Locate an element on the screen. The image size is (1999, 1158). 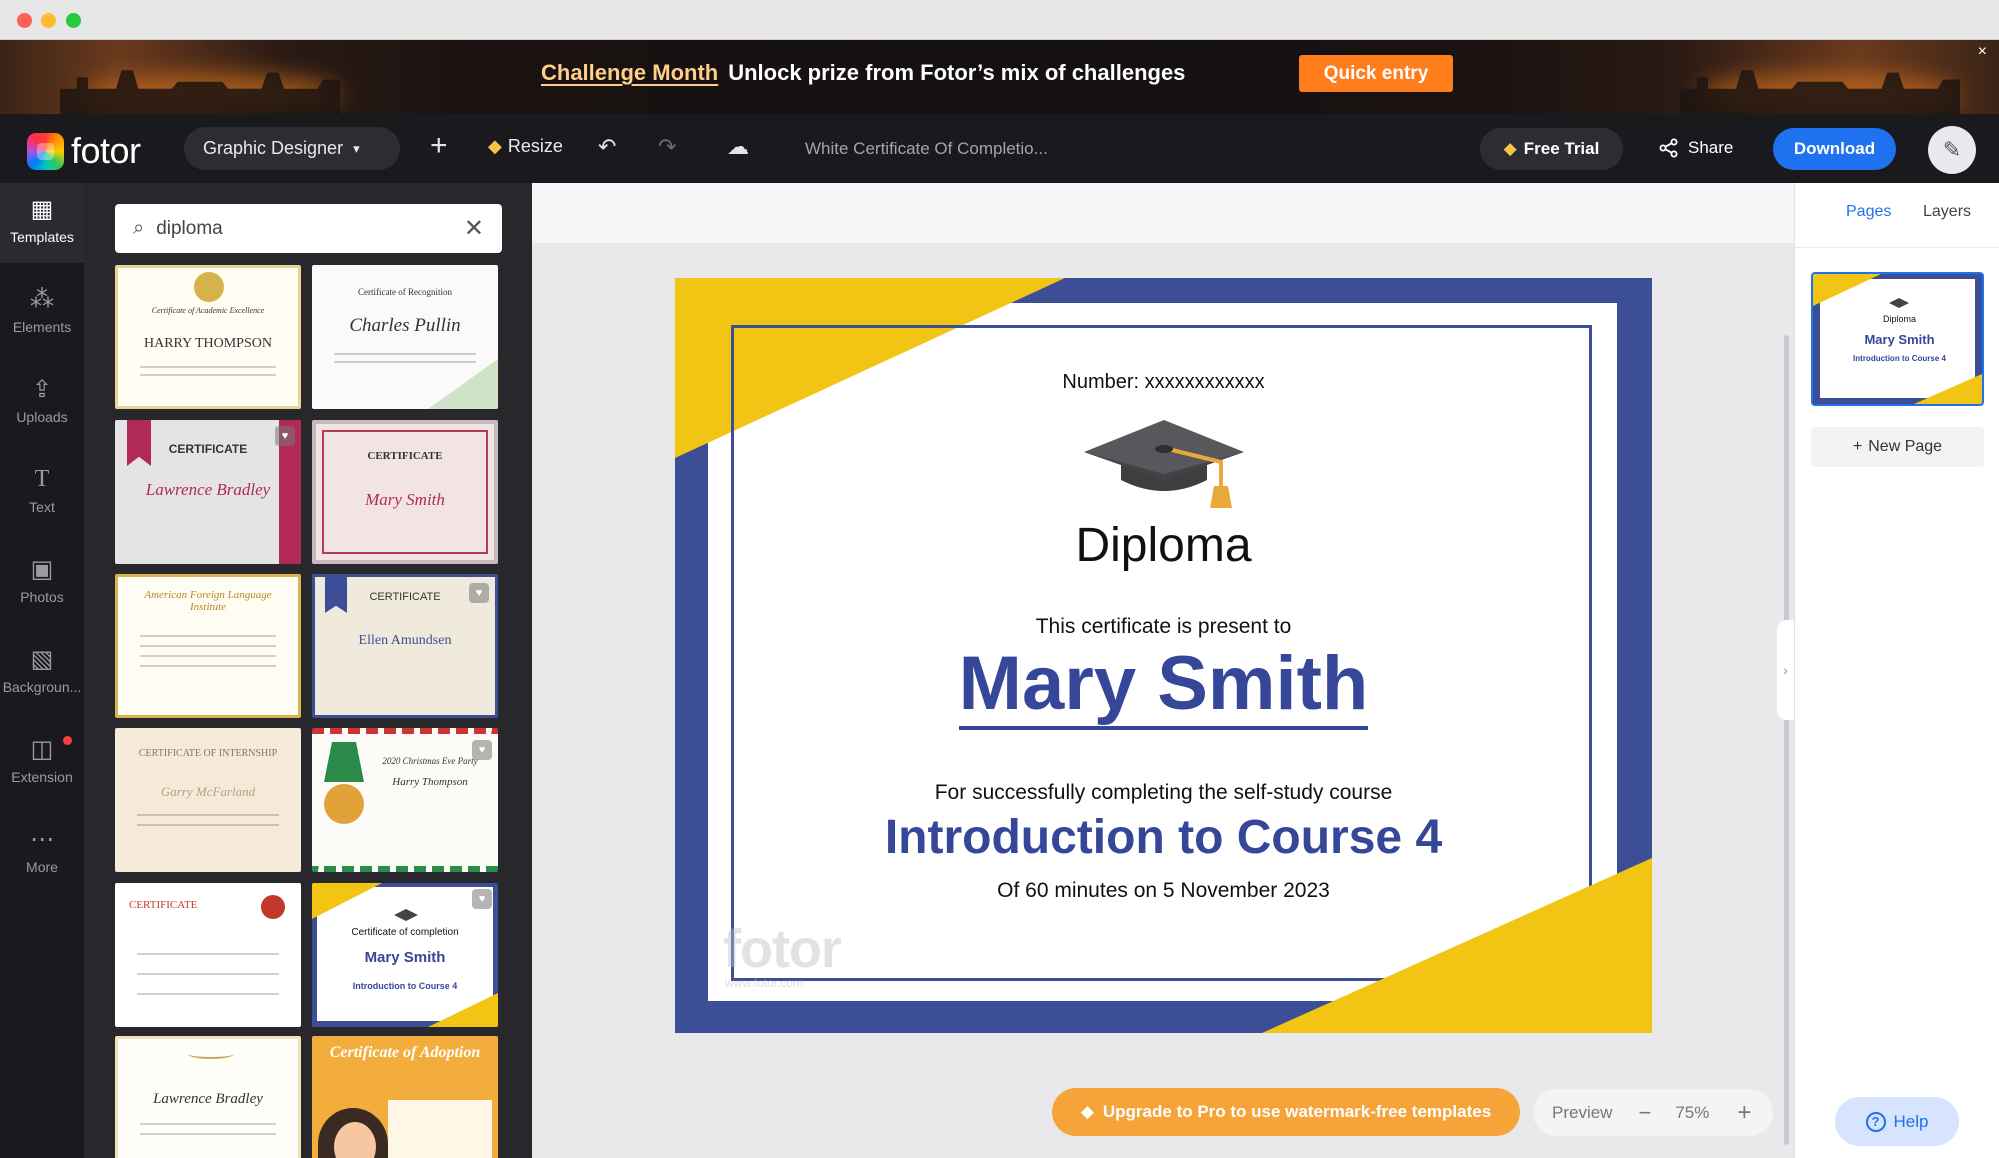
undo-icon: ↶ is located at coordinates (607, 147).